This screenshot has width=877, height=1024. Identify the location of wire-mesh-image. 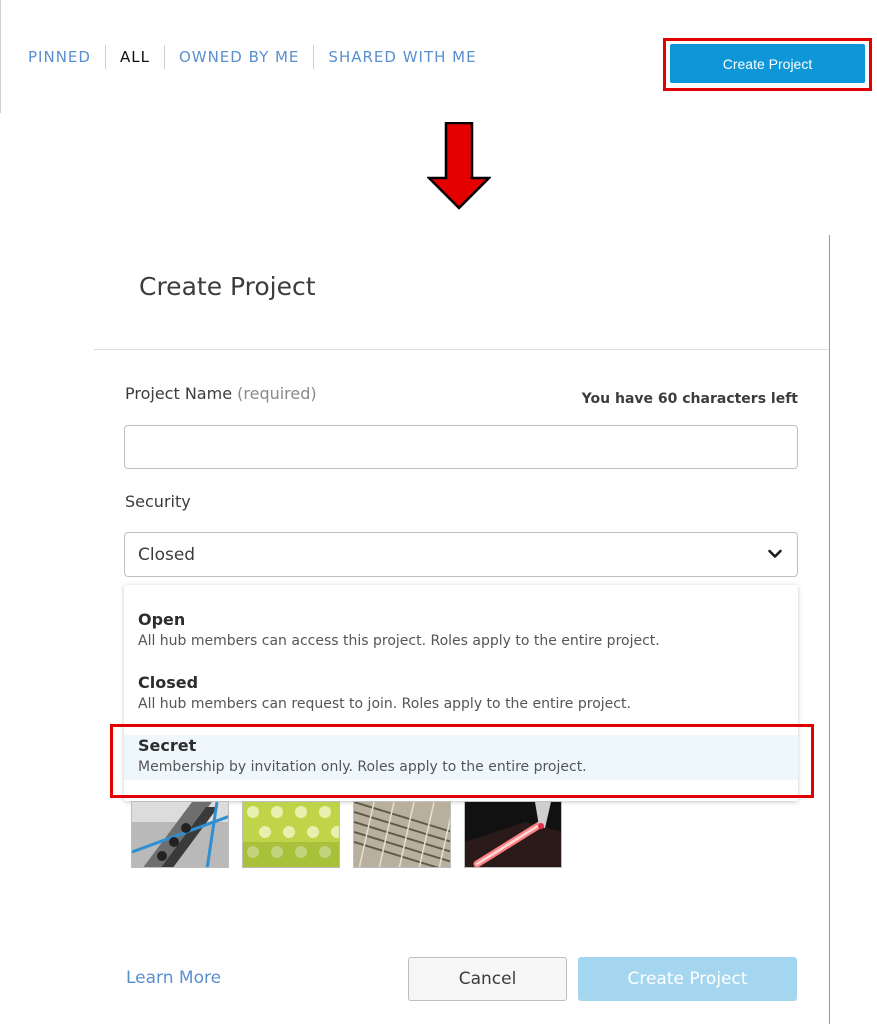
(402, 834).